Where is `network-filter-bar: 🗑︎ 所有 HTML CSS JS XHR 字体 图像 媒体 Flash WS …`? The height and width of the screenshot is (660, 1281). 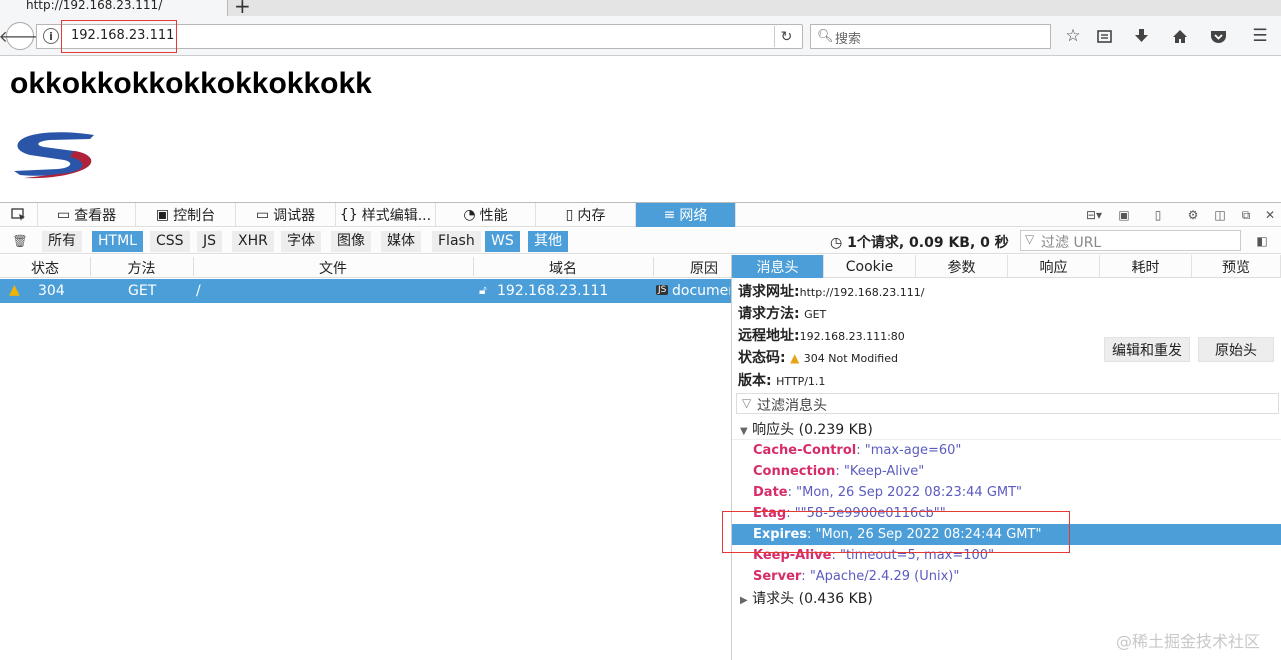
network-filter-bar: 🗑︎ 所有 HTML CSS JS XHR 字体 图像 媒体 Flash WS … is located at coordinates (640, 241).